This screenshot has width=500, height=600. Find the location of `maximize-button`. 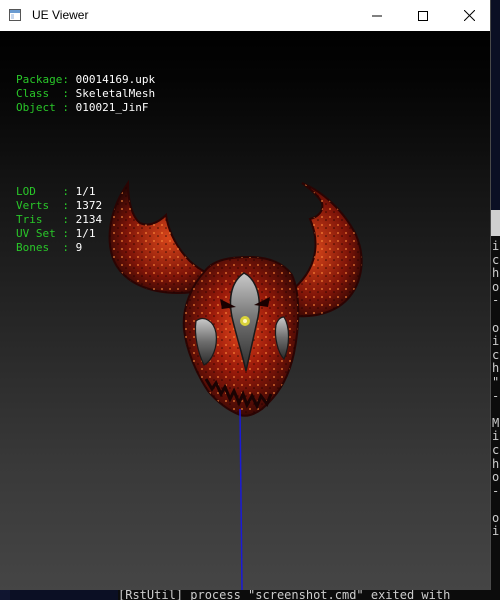

maximize-button is located at coordinates (423, 15).